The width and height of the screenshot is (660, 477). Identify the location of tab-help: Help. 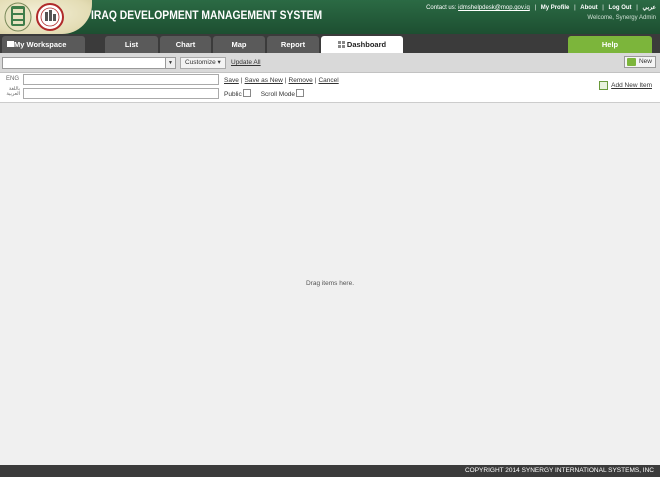
(610, 44).